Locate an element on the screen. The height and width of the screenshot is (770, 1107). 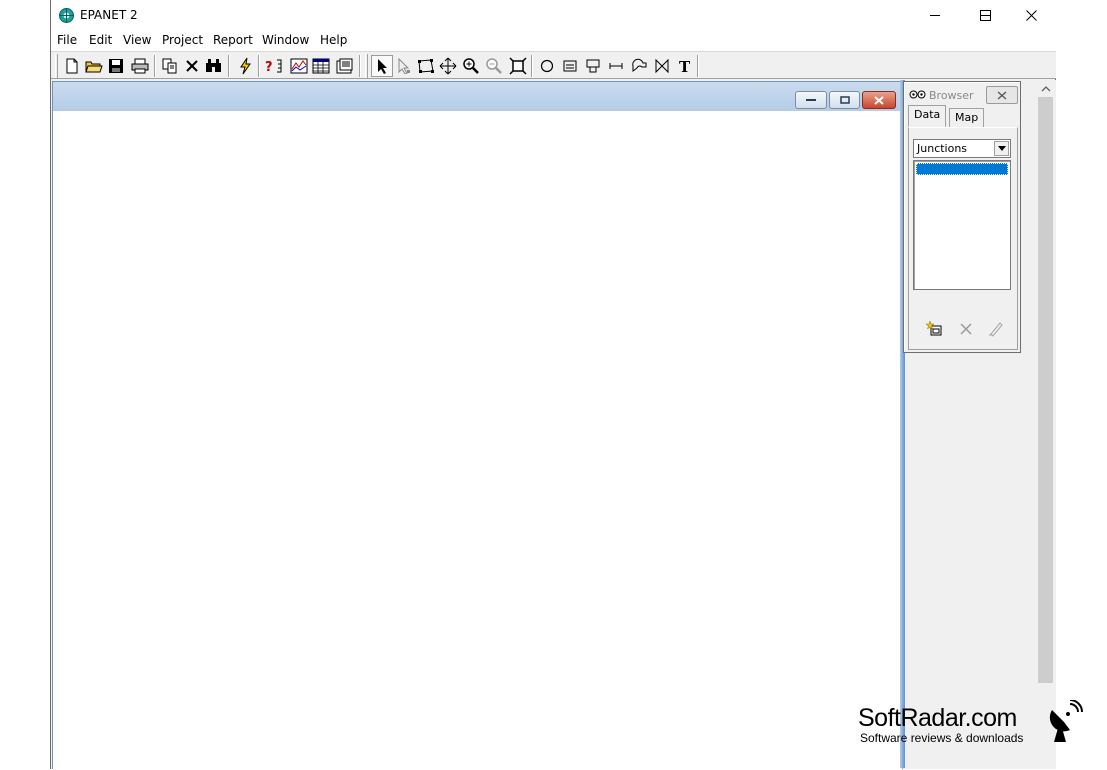
selected-list-item is located at coordinates (962, 169).